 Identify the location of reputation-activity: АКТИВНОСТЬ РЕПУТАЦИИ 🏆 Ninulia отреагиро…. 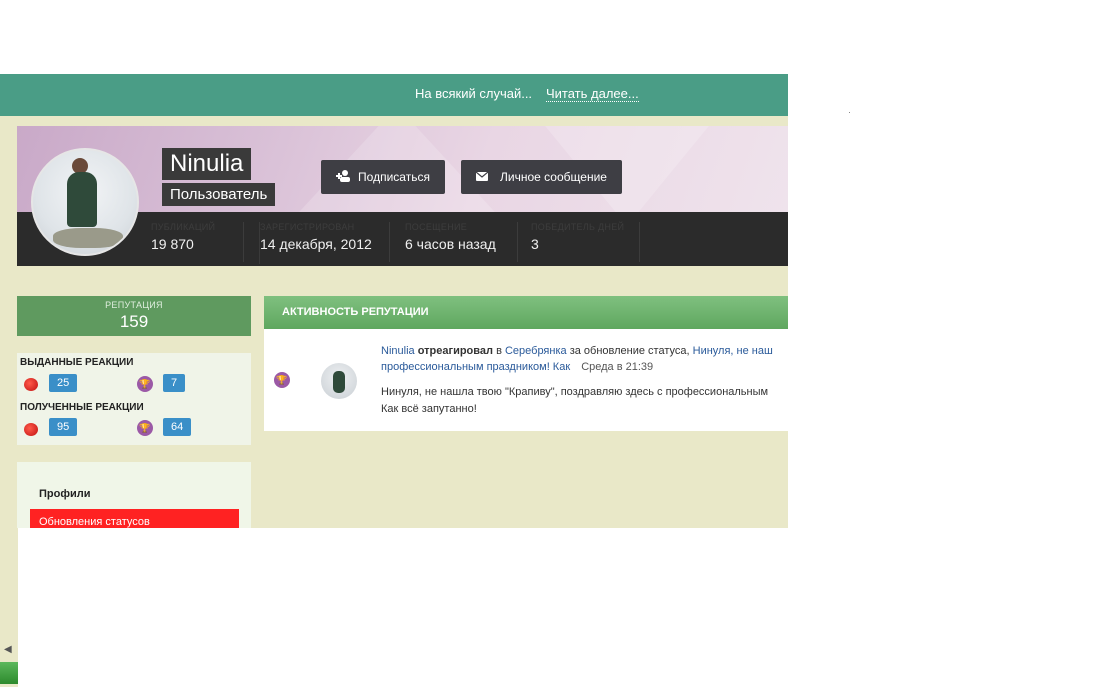
(526, 363).